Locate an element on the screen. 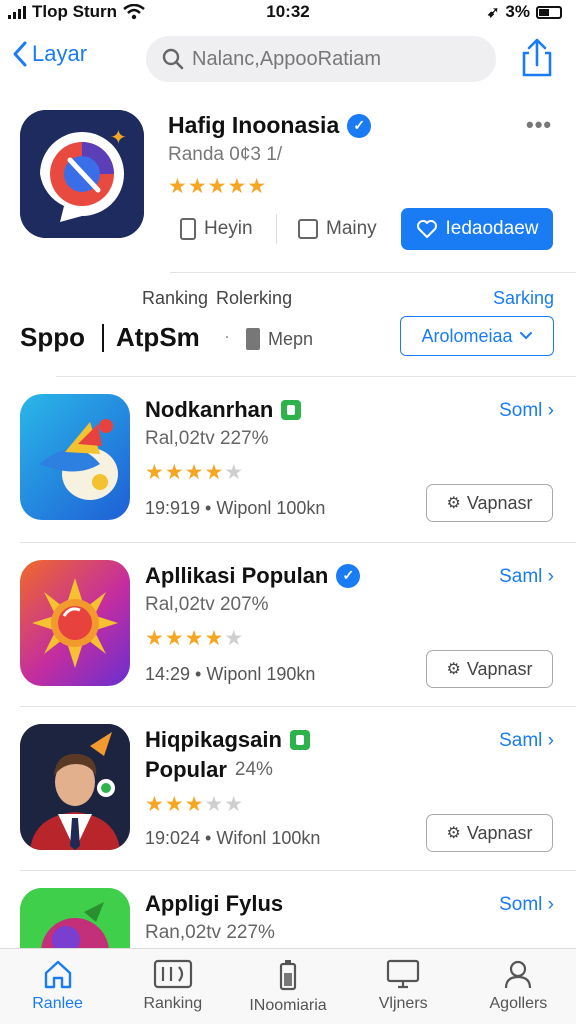 This screenshot has width=576, height=1024. search-field: Nalanc,AppooRatiam is located at coordinates (321, 59).